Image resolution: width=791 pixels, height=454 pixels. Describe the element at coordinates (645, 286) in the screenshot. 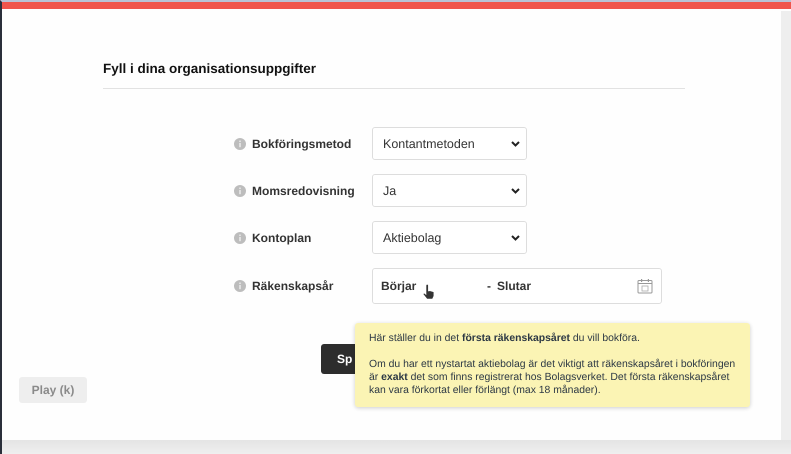

I see `calendar-icon` at that location.